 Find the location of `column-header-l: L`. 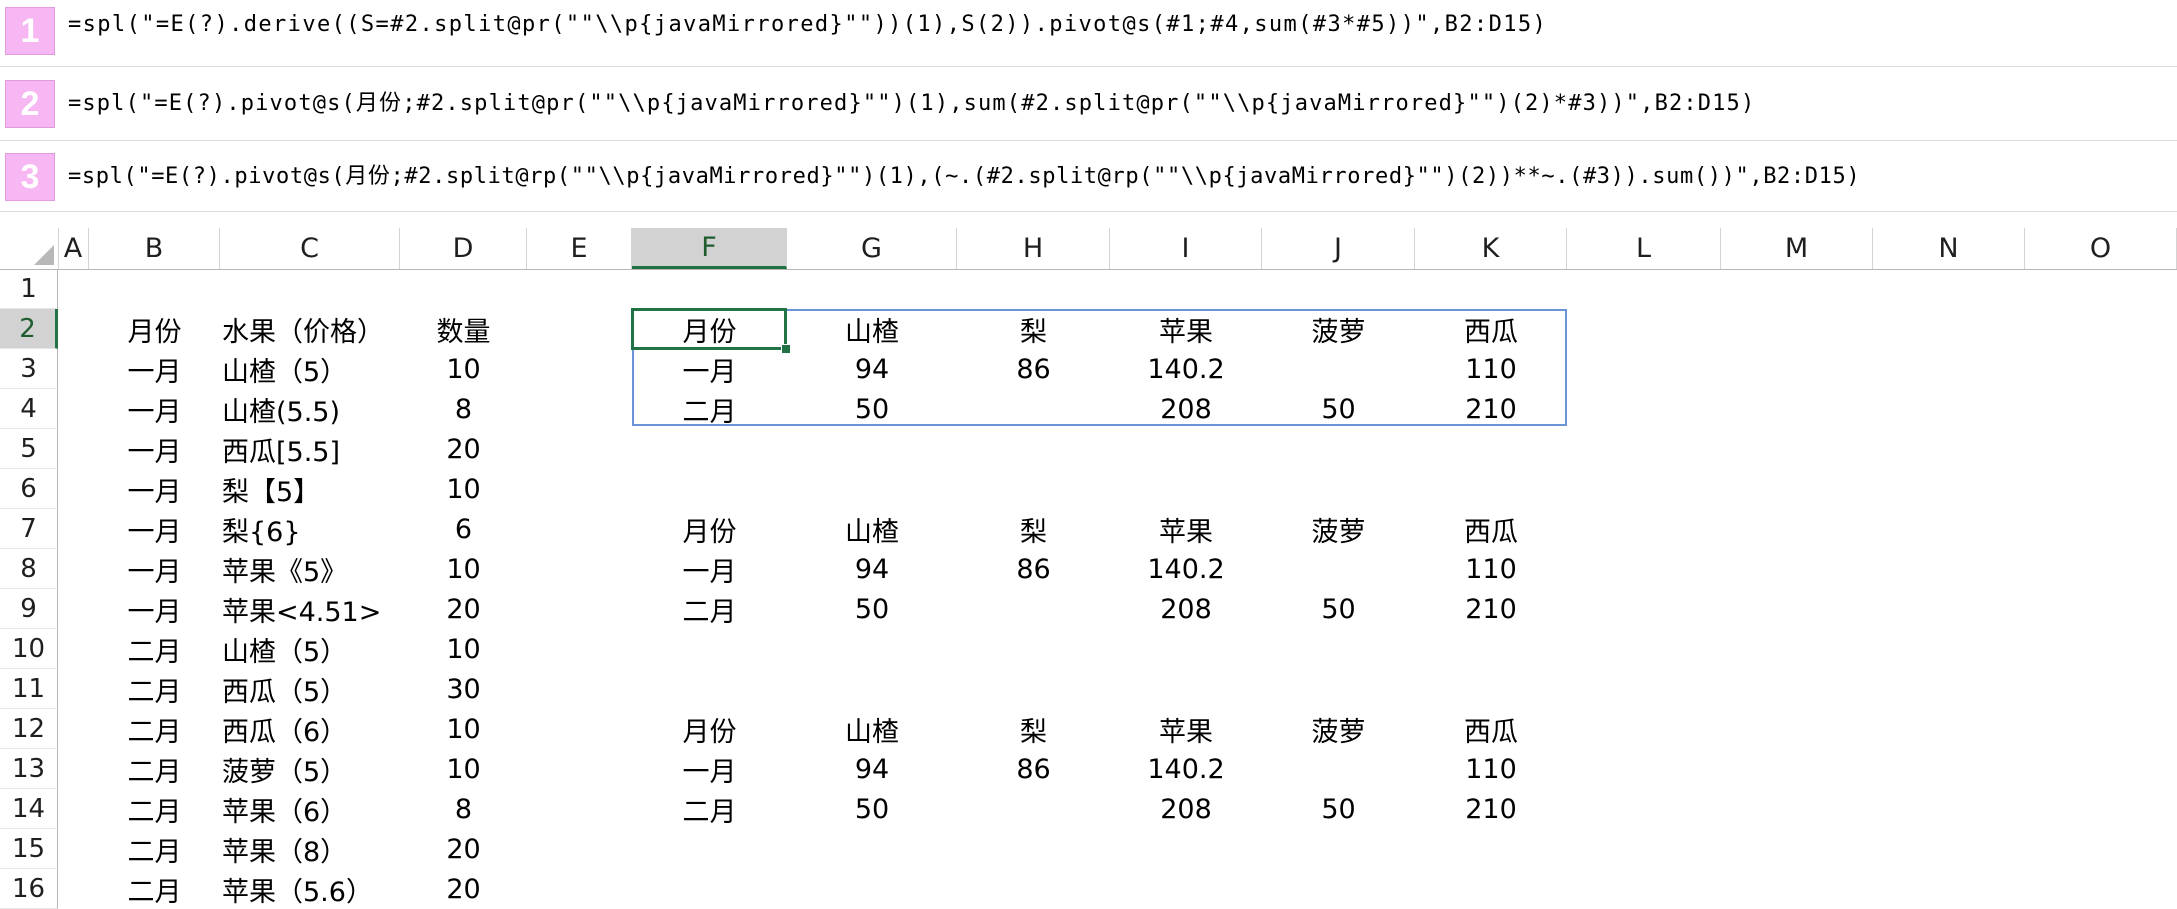

column-header-l: L is located at coordinates (1644, 248).